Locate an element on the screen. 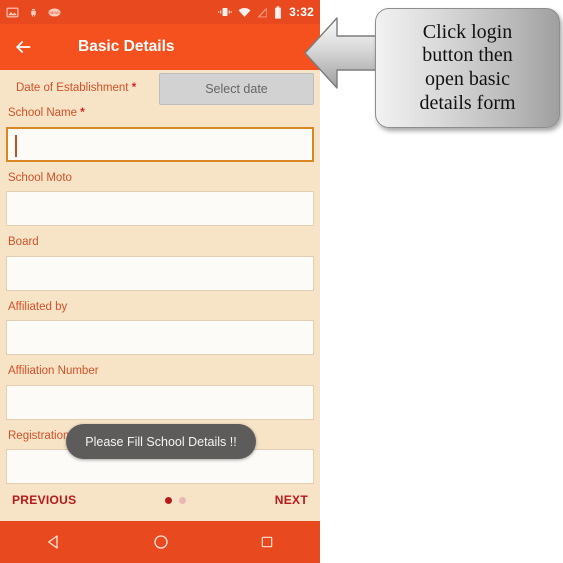 The image size is (563, 563). page-title: Basic Details is located at coordinates (126, 46).